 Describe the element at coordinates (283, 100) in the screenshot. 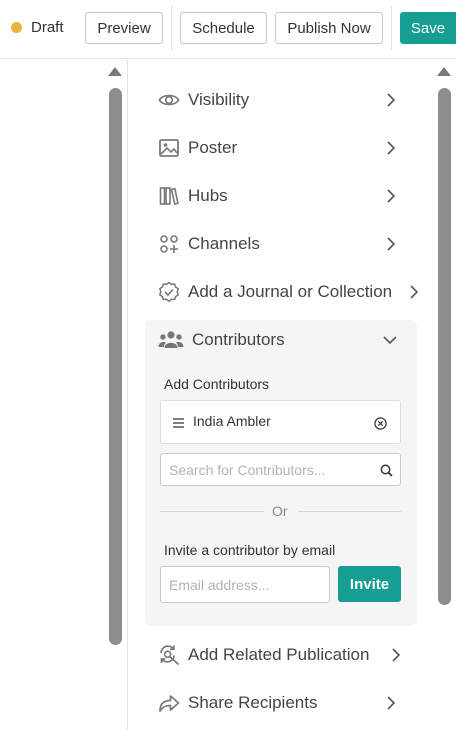

I see `menu-item-visibility: Visibility` at that location.